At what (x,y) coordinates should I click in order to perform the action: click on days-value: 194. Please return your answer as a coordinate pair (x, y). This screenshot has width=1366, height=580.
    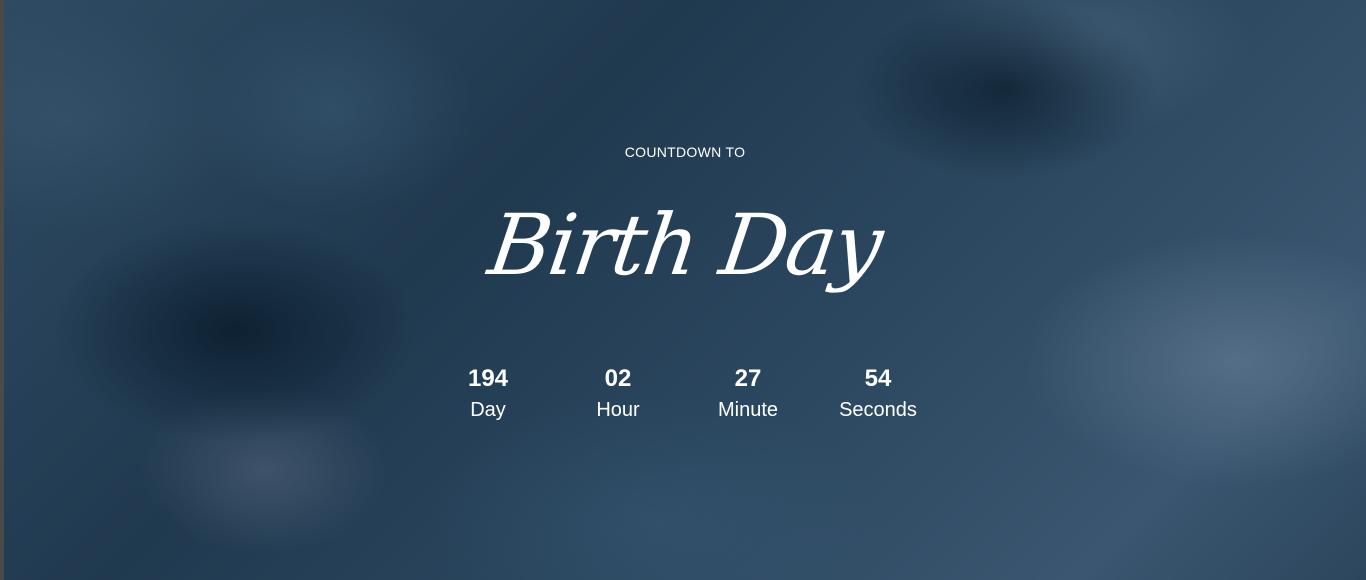
    Looking at the image, I should click on (488, 378).